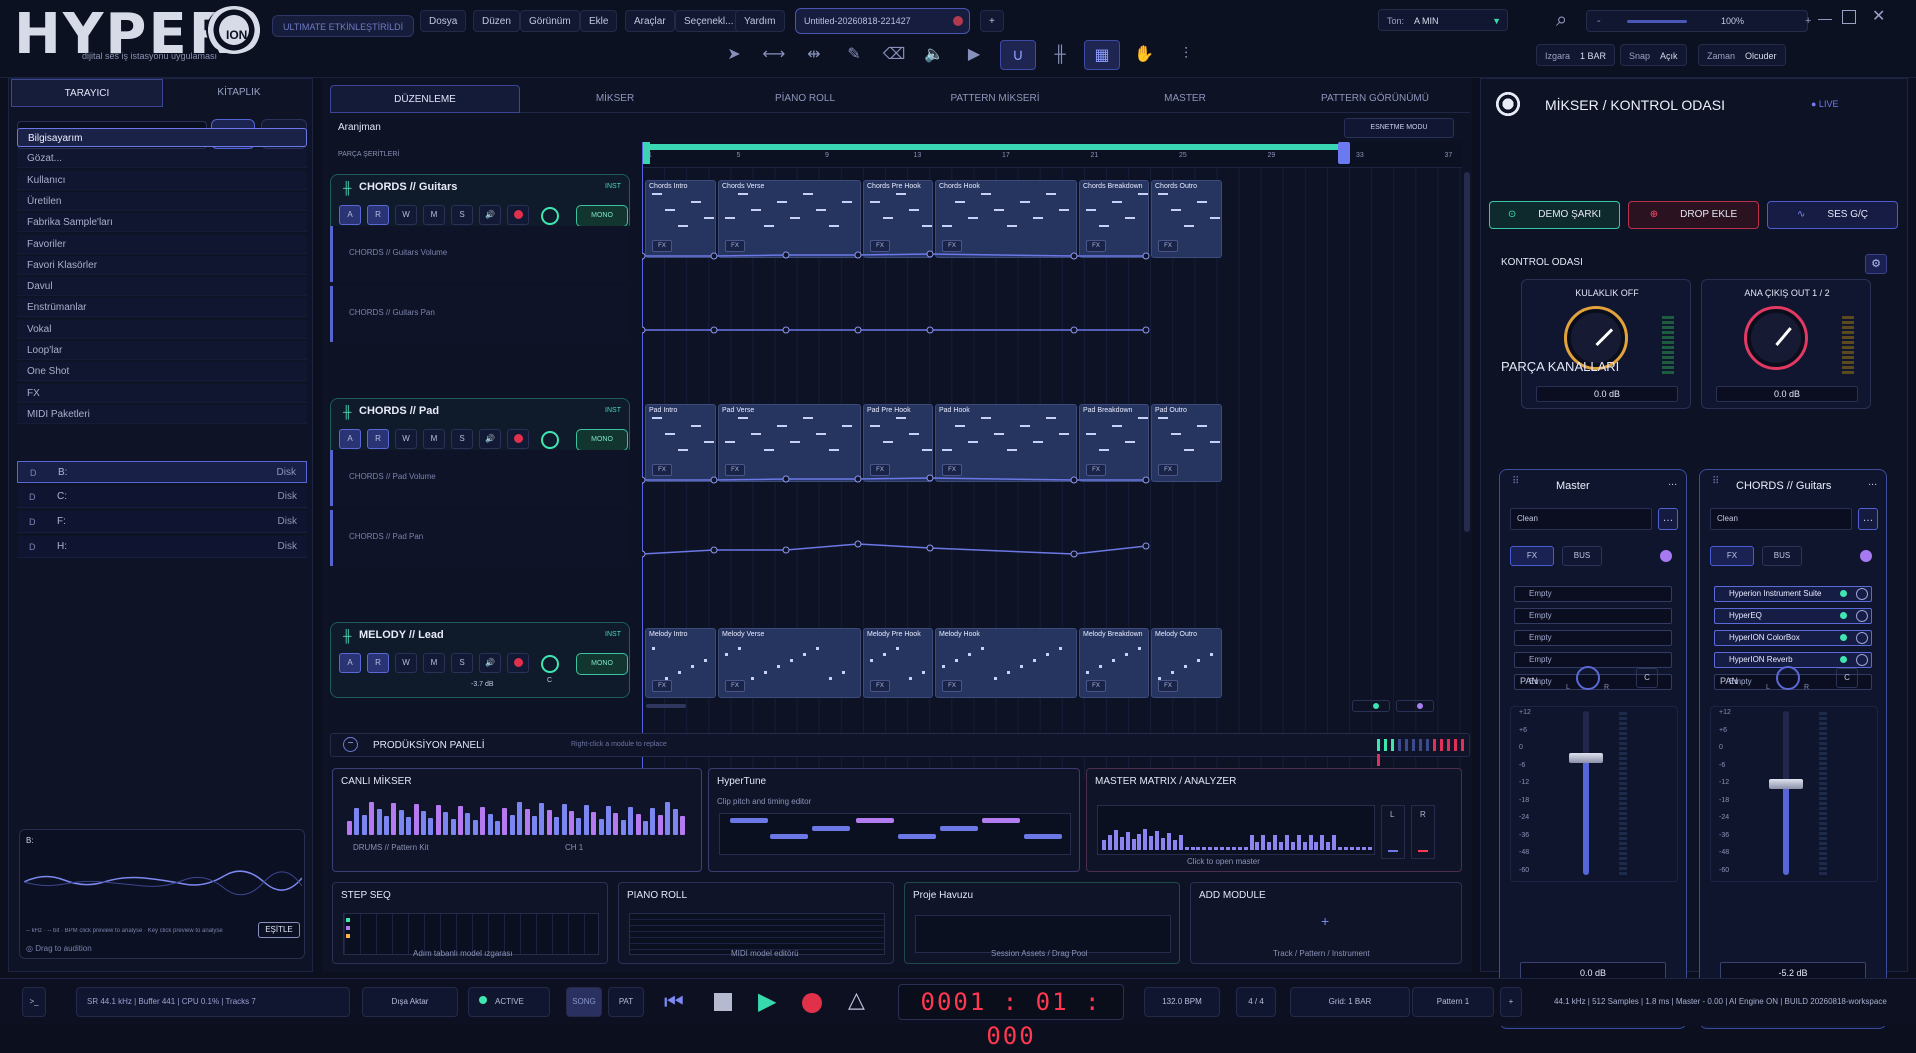 The image size is (1916, 1053). What do you see at coordinates (162, 137) in the screenshot?
I see `browser-item: Bilgisayarım` at bounding box center [162, 137].